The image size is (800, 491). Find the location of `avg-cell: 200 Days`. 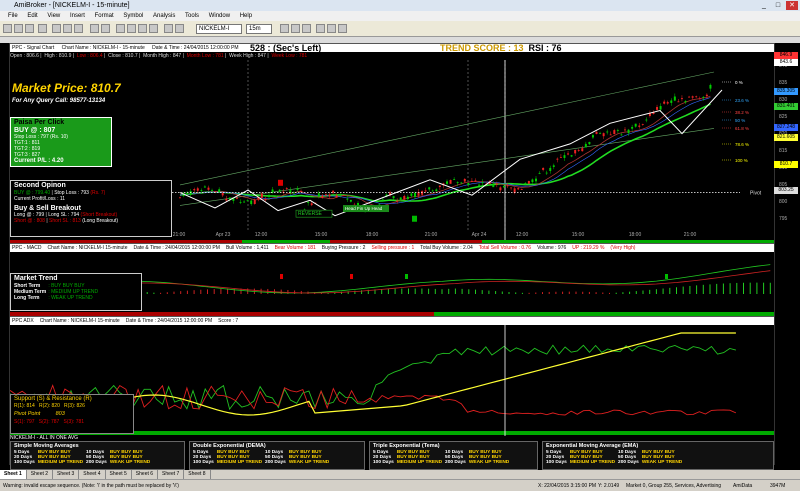

avg-cell: 200 Days is located at coordinates (96, 462).